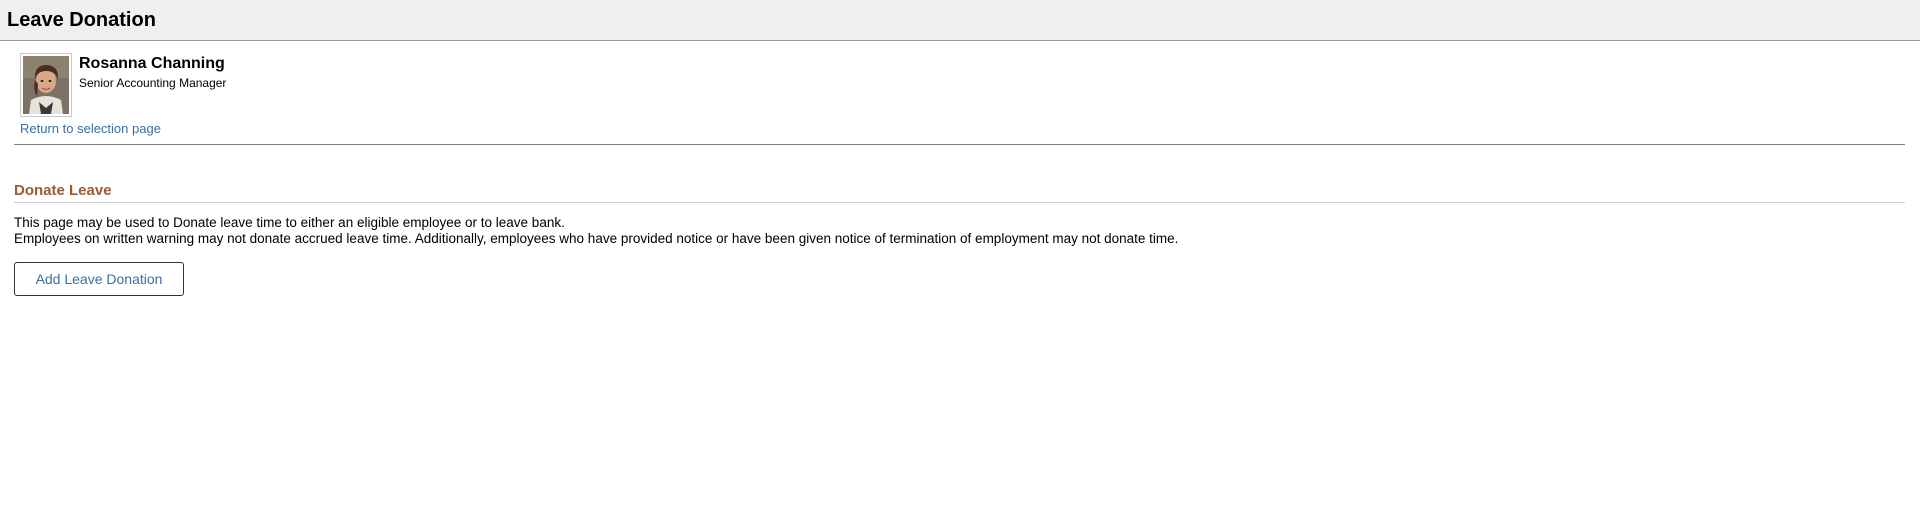 The height and width of the screenshot is (523, 1920). I want to click on employee-photo, so click(46, 85).